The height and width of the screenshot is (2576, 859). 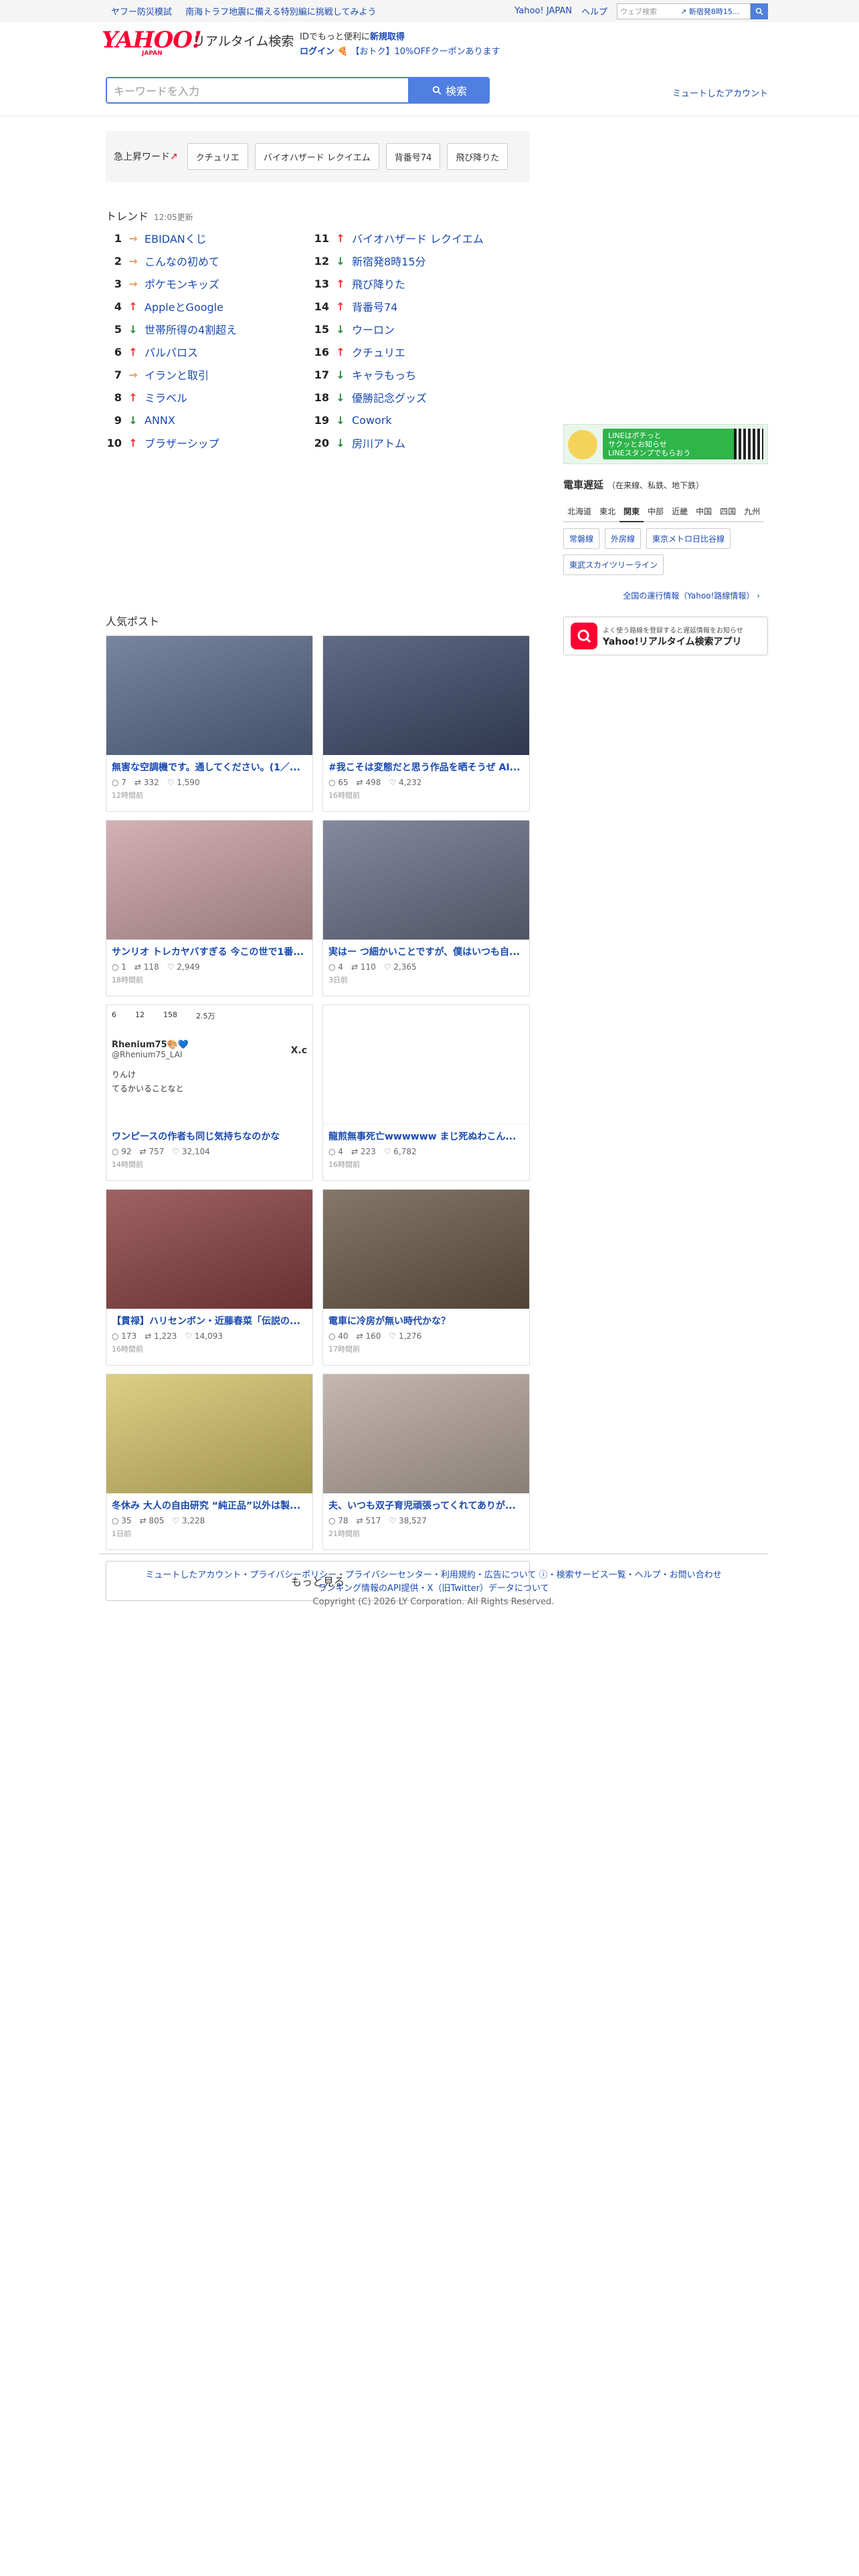 I want to click on trend-link: AppleとGoogle, so click(x=184, y=306).